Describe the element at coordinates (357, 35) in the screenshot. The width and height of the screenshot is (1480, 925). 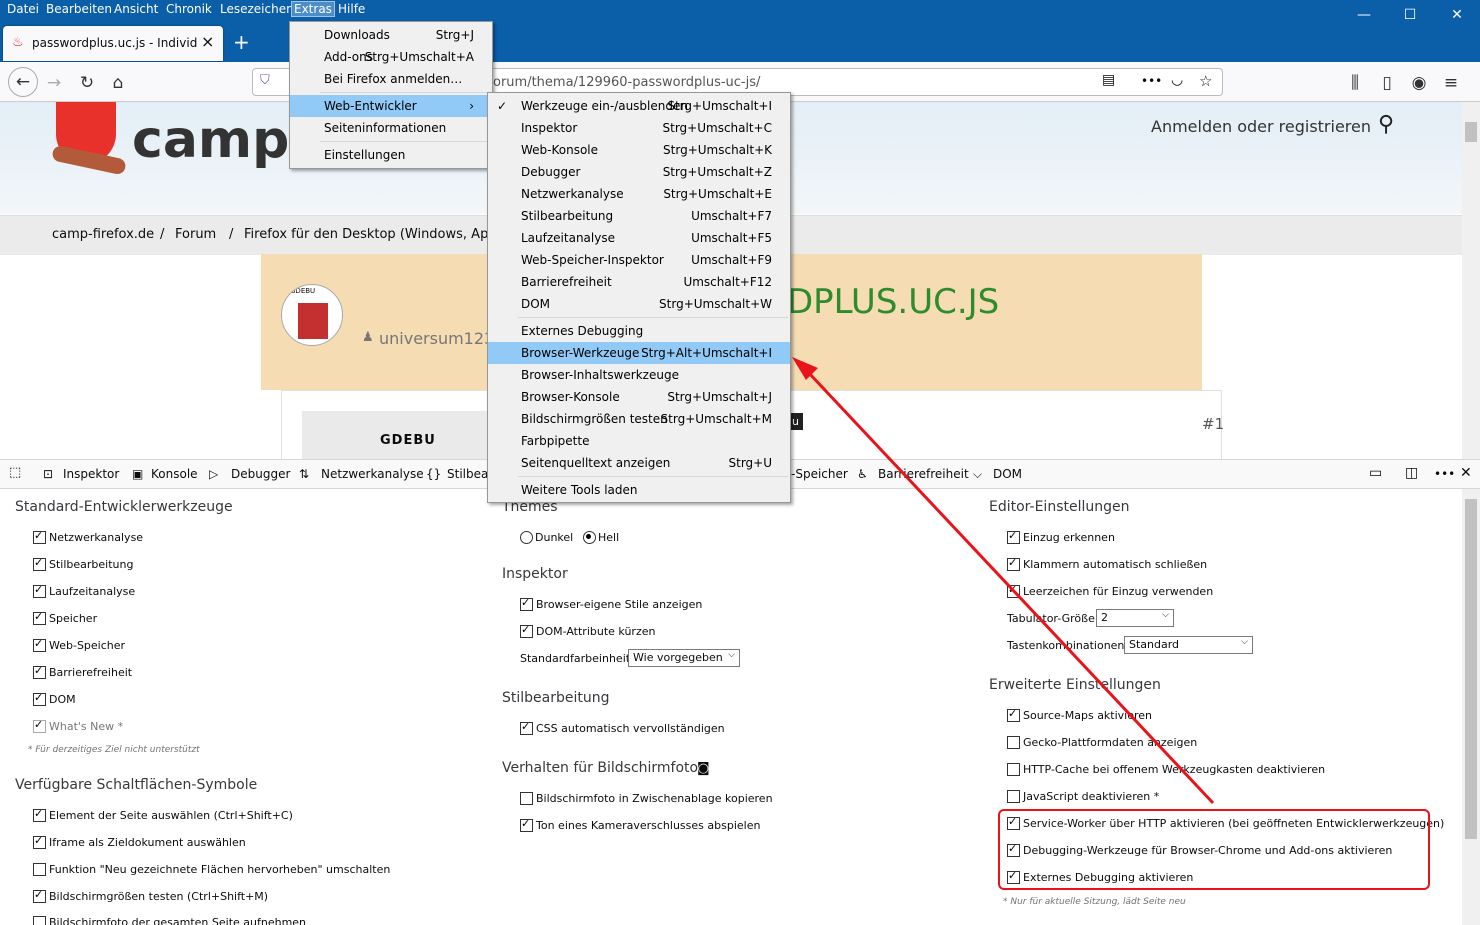
I see `menu-item-label: Downloads` at that location.